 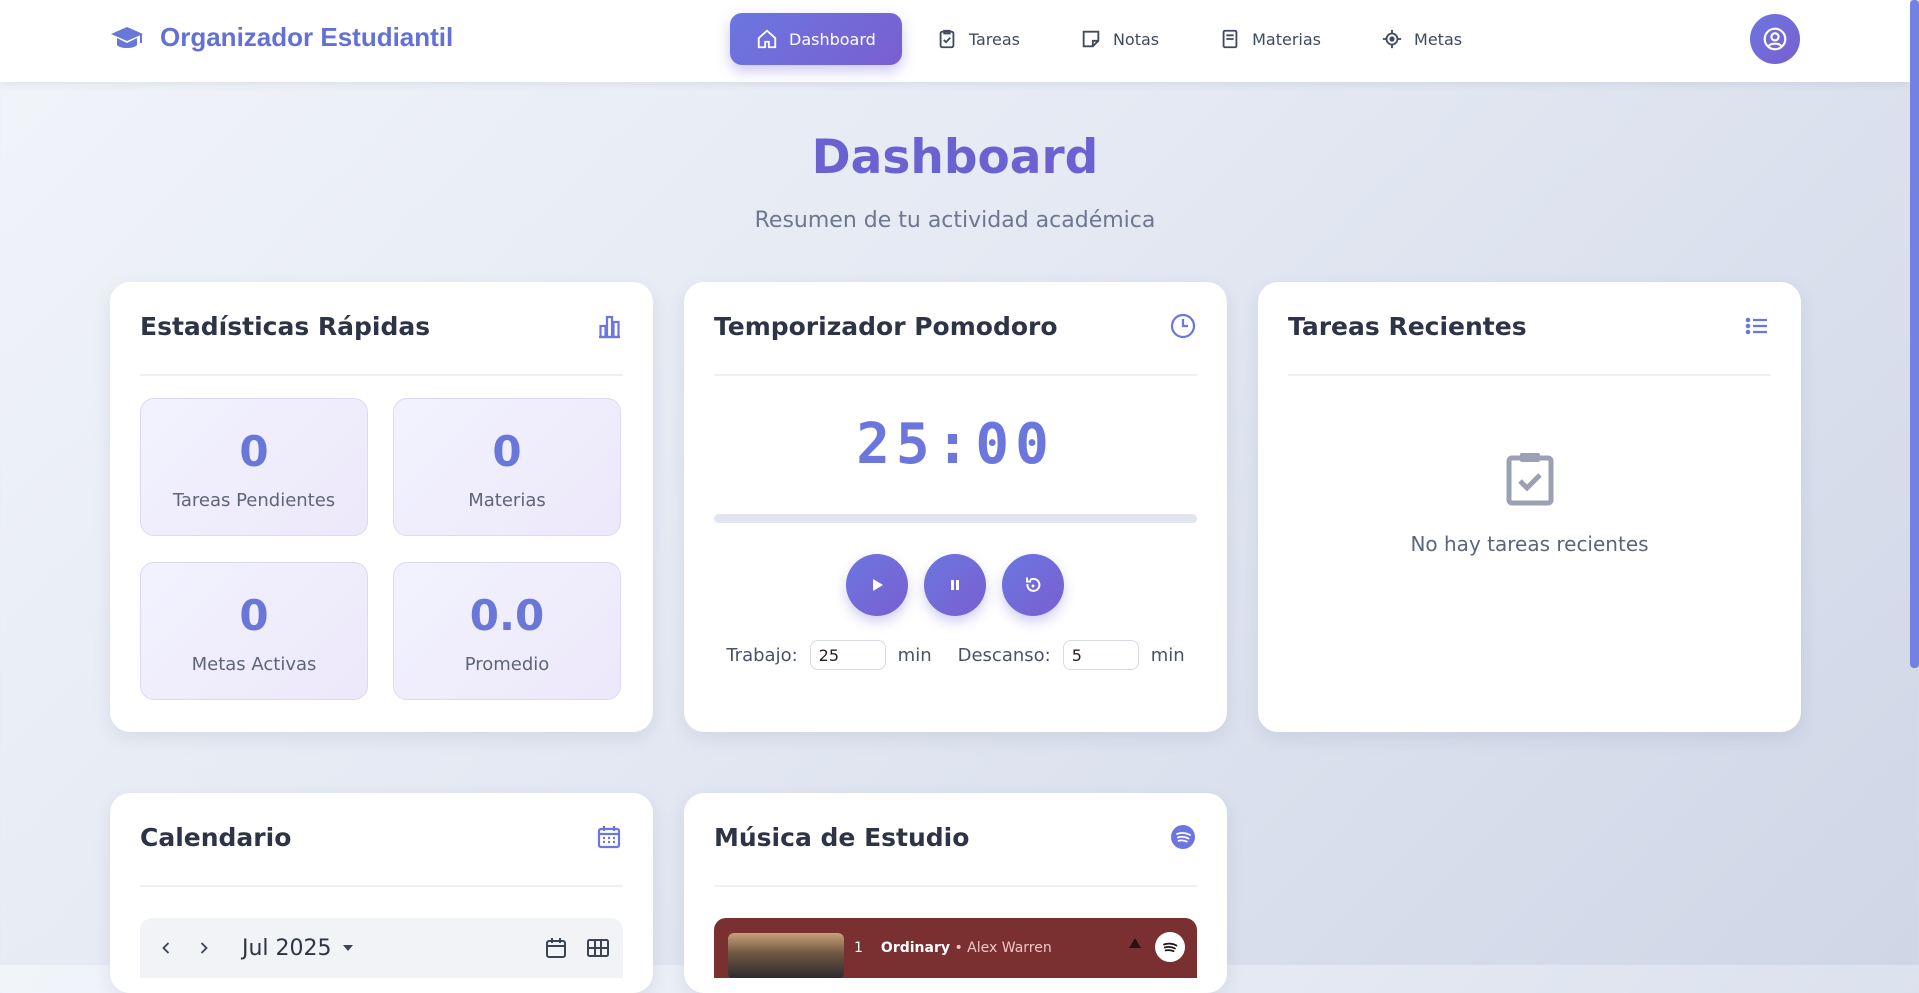 What do you see at coordinates (1529, 344) in the screenshot?
I see `recent-tasks-card-header: Tareas Recientes` at bounding box center [1529, 344].